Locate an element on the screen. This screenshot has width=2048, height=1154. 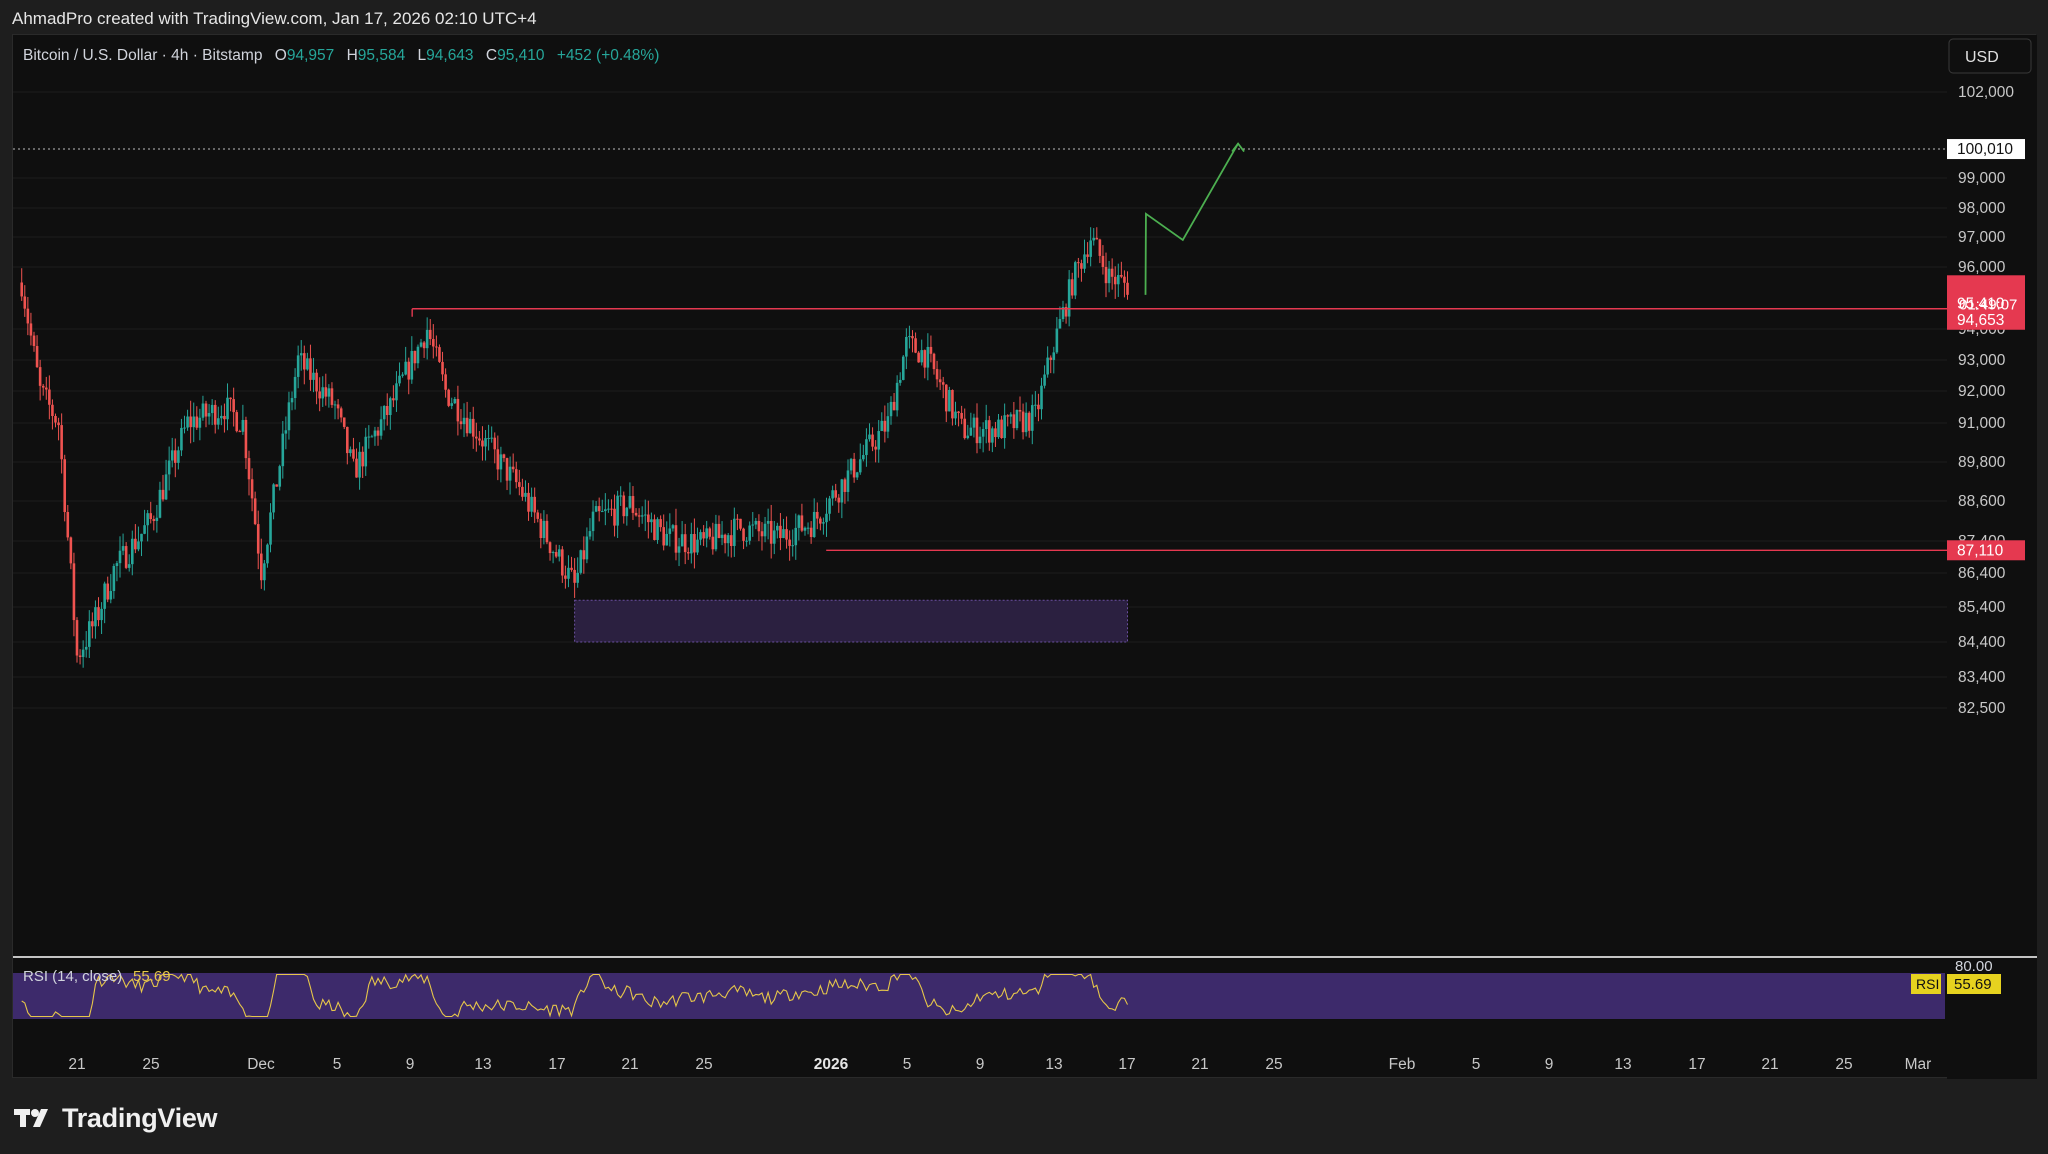
high-label: H is located at coordinates (352, 55).